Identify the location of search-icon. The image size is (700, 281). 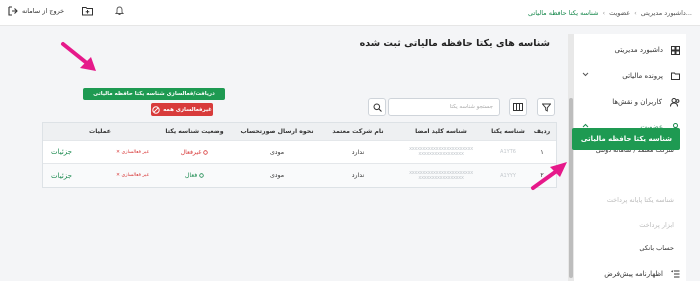
(377, 107).